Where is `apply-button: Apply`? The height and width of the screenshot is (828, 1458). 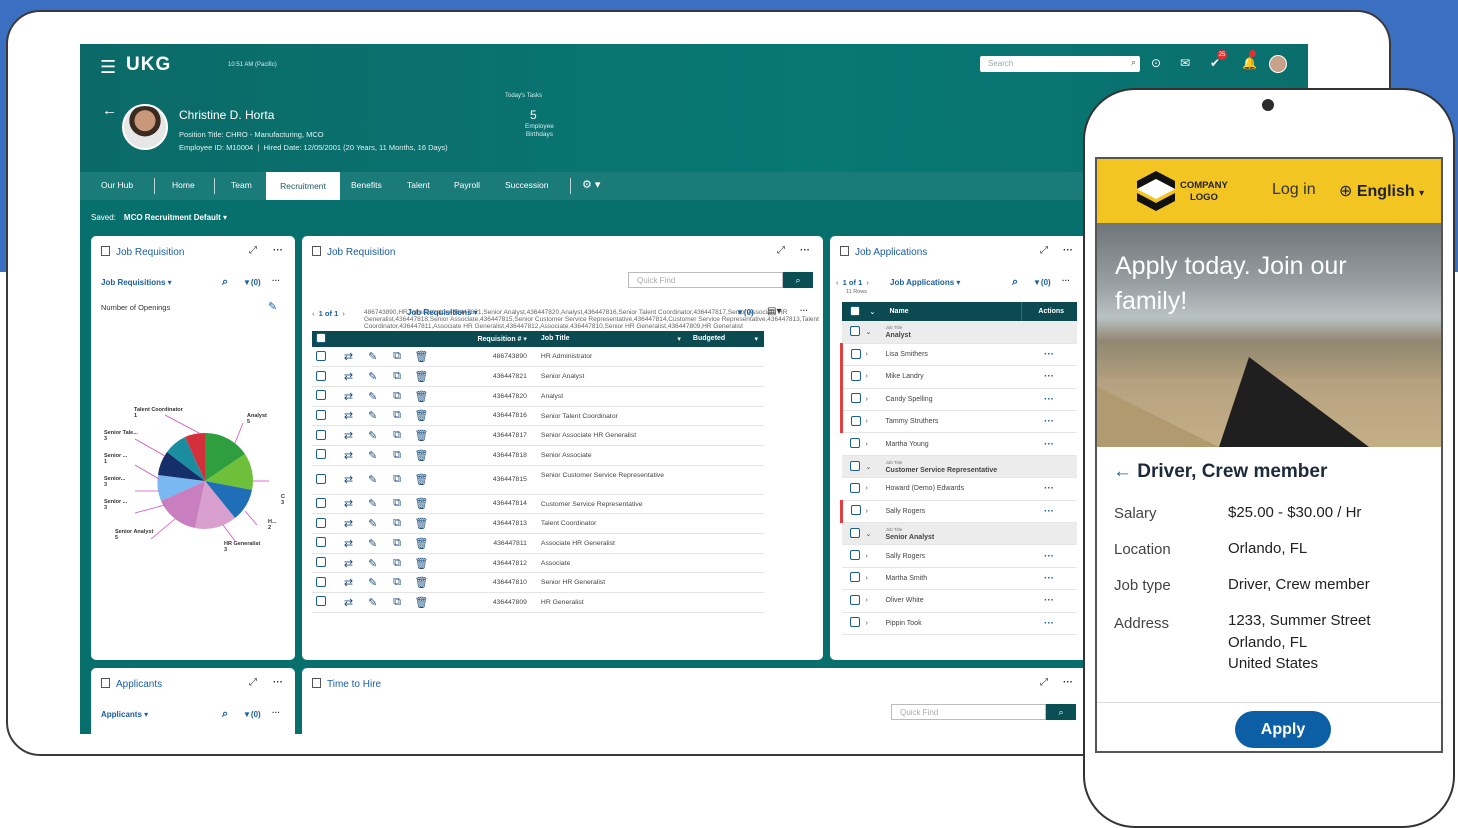
apply-button: Apply is located at coordinates (1283, 729).